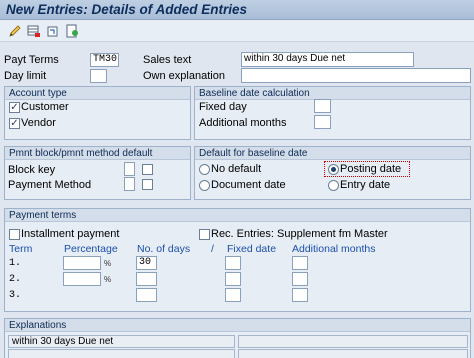 The image size is (474, 358). I want to click on explanations-title: Explanations, so click(38, 325).